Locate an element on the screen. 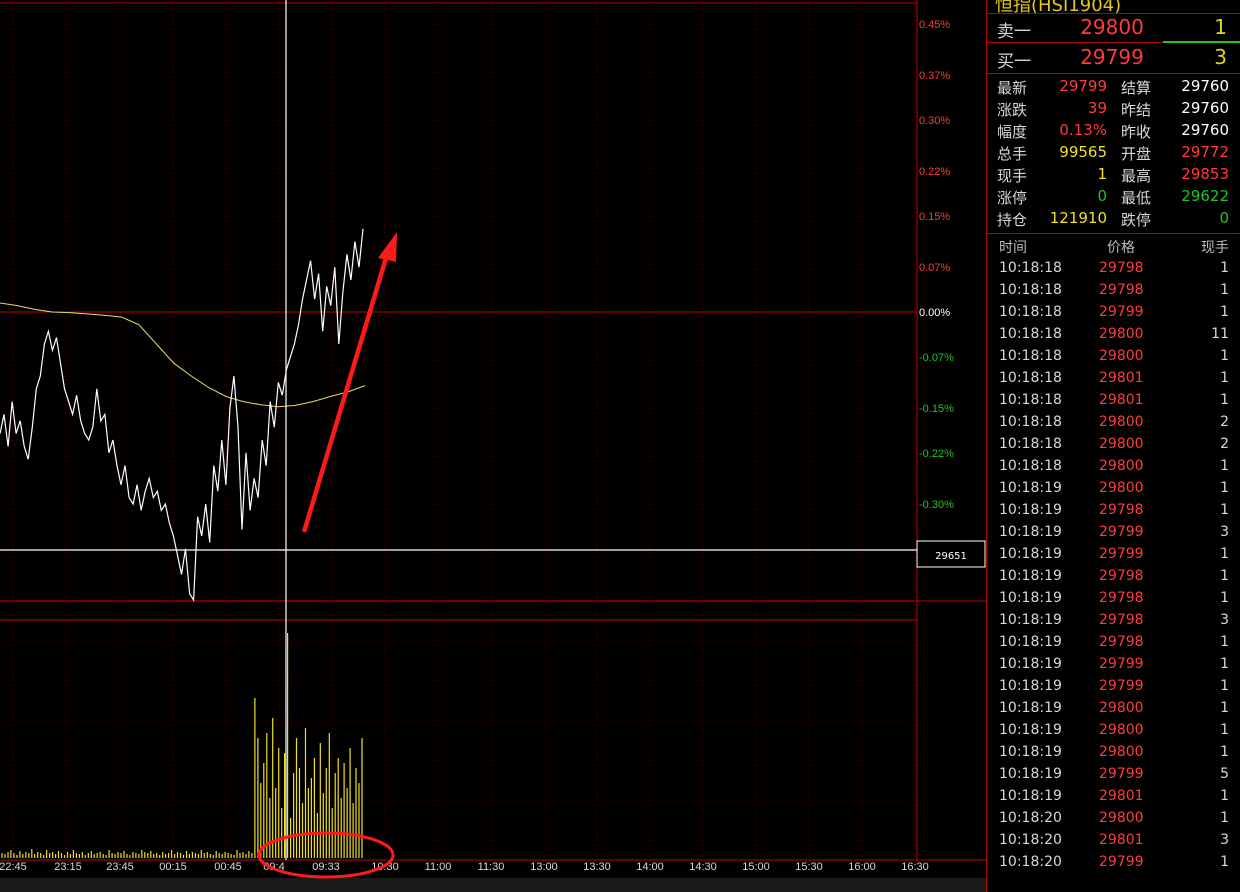 This screenshot has height=892, width=1240. y-tick-label: -0.30% is located at coordinates (936, 505).